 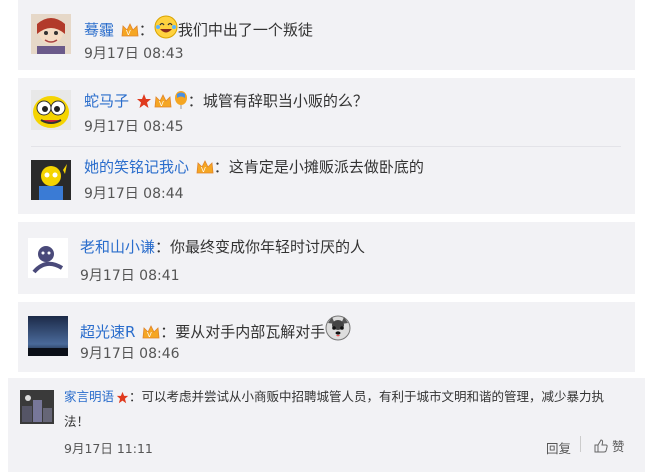 I want to click on comment-text: 可以考虑并尝试从小商贩中招聘城管人员，有利于城市文明和谐的管理，减少暴力执, so click(x=373, y=396).